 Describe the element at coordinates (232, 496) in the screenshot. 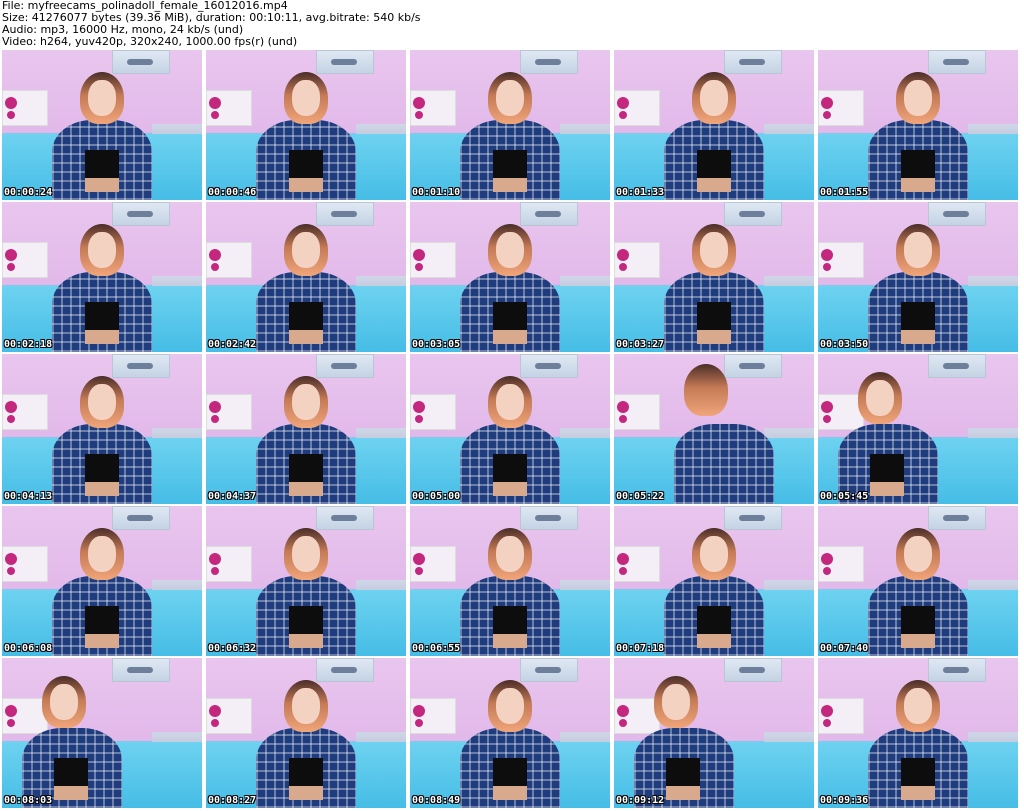

I see `timestamp-label: 00:04:37` at that location.